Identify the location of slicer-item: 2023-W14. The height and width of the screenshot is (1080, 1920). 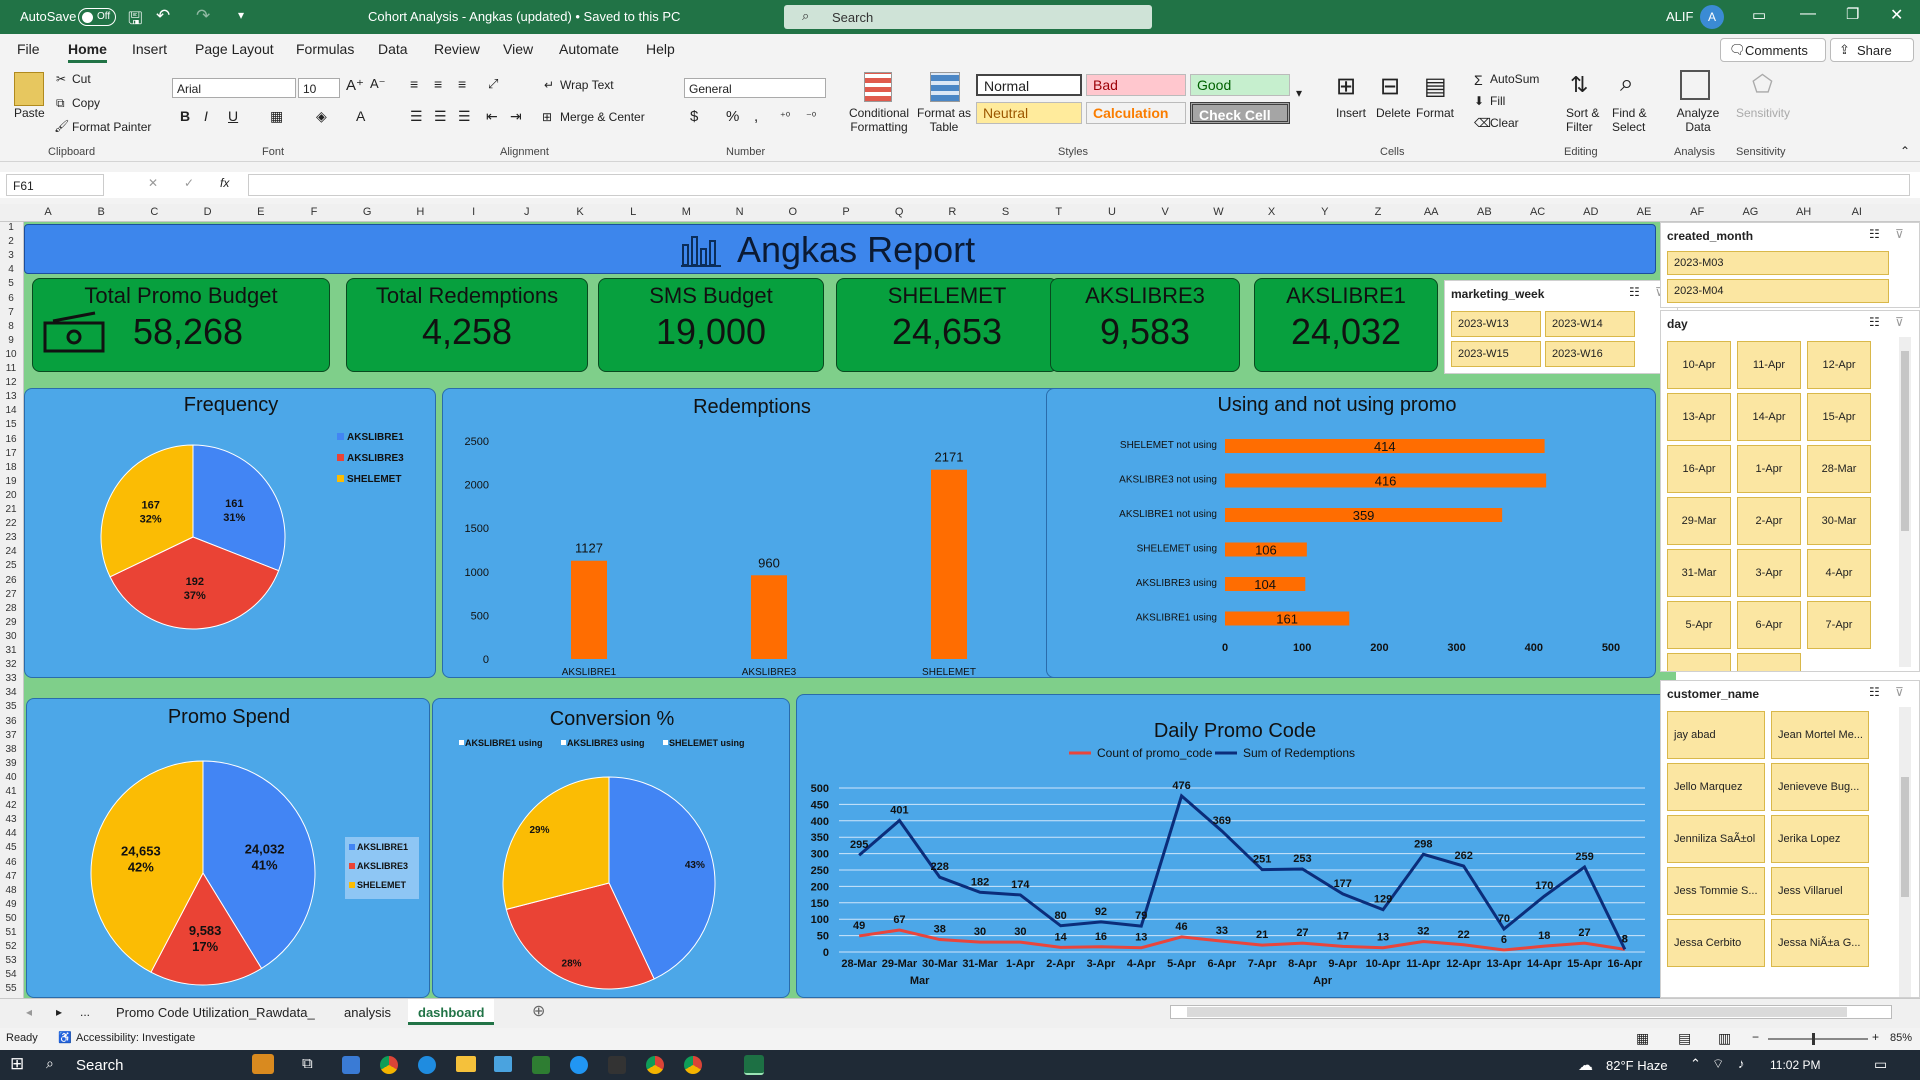
(1590, 324).